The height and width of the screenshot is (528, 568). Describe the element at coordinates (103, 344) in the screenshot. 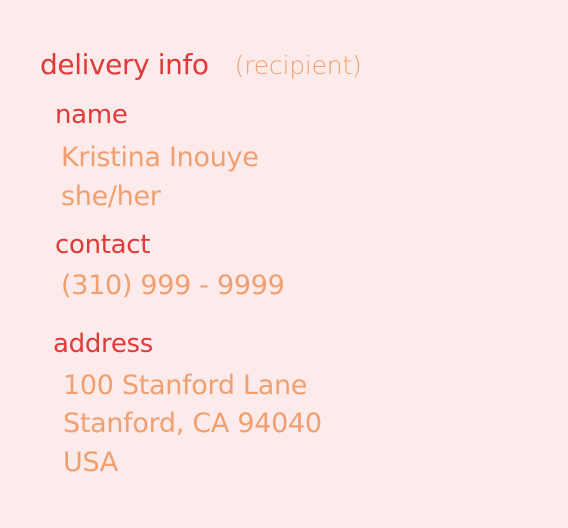

I see `address-section-label: address` at that location.